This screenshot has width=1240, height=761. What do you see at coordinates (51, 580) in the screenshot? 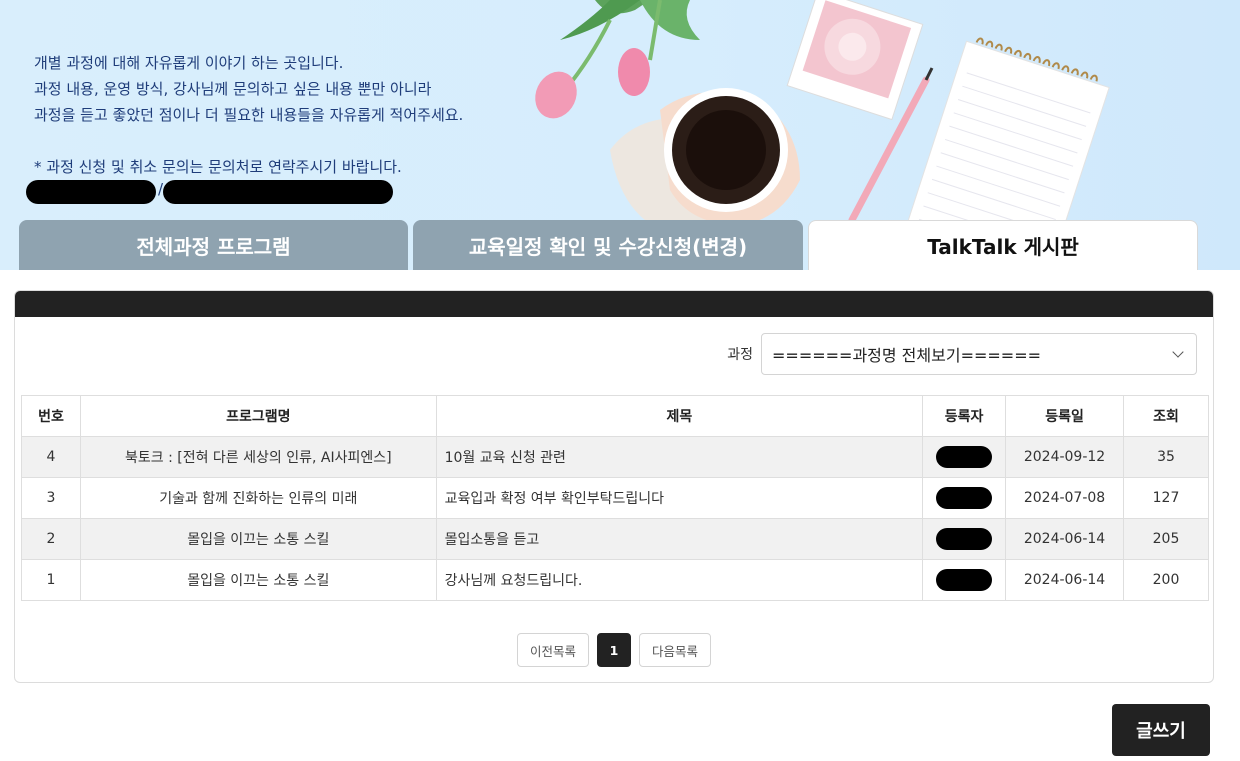
I see `post-number: 1` at bounding box center [51, 580].